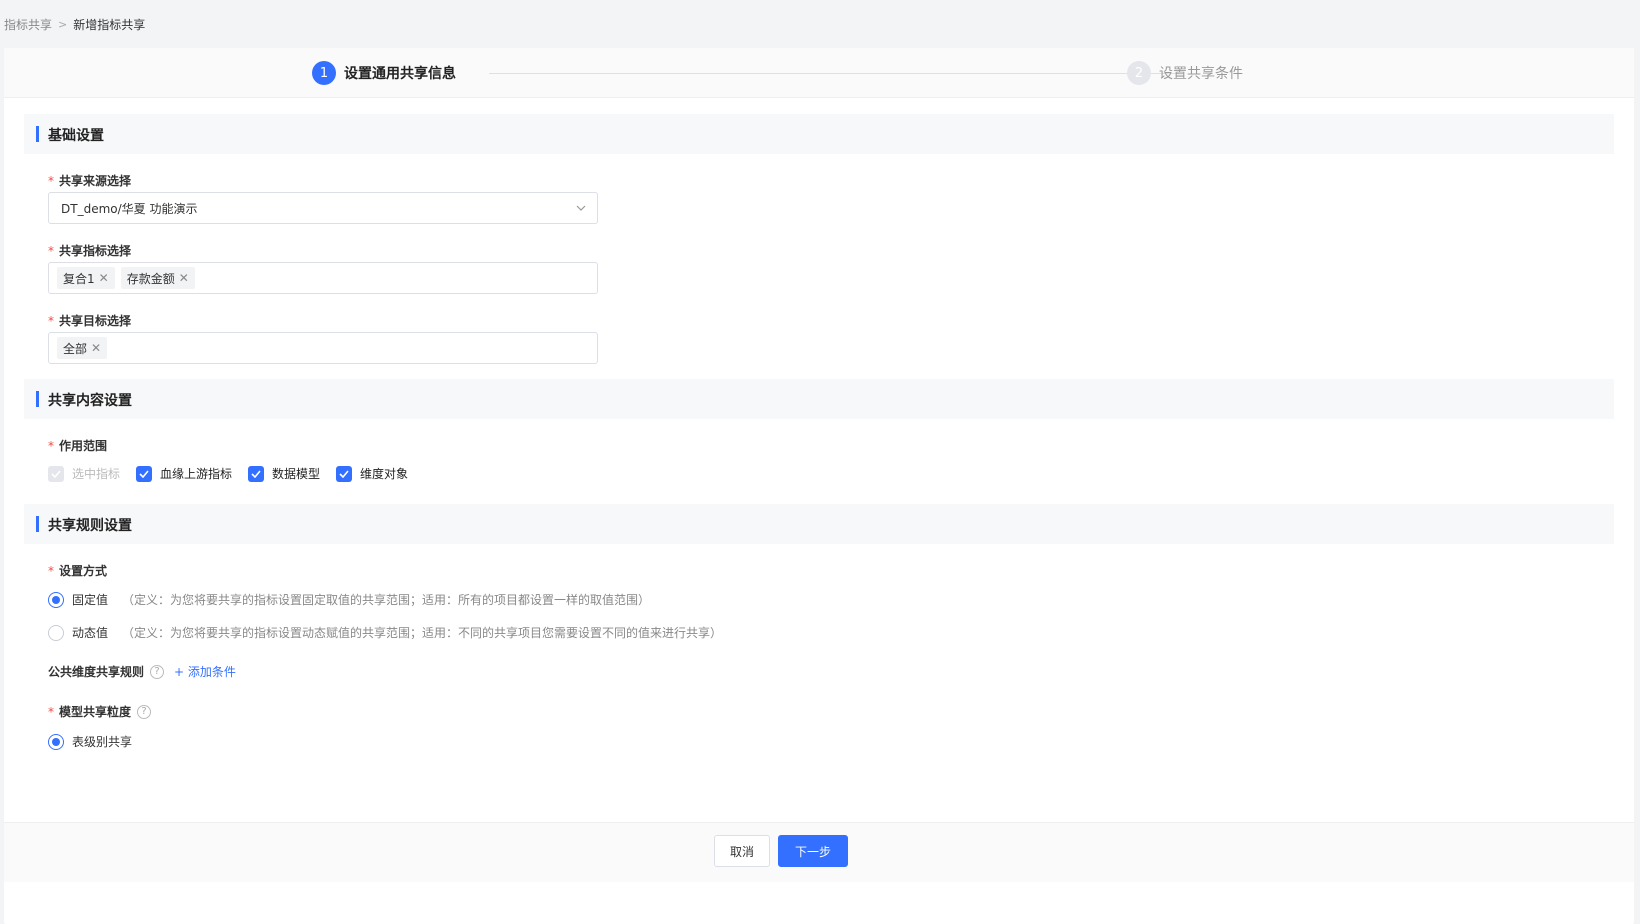 The height and width of the screenshot is (924, 1640). I want to click on scope-checkbox-group: 选中指标 血缘上游指标 数据模型 维度对象, so click(228, 473).